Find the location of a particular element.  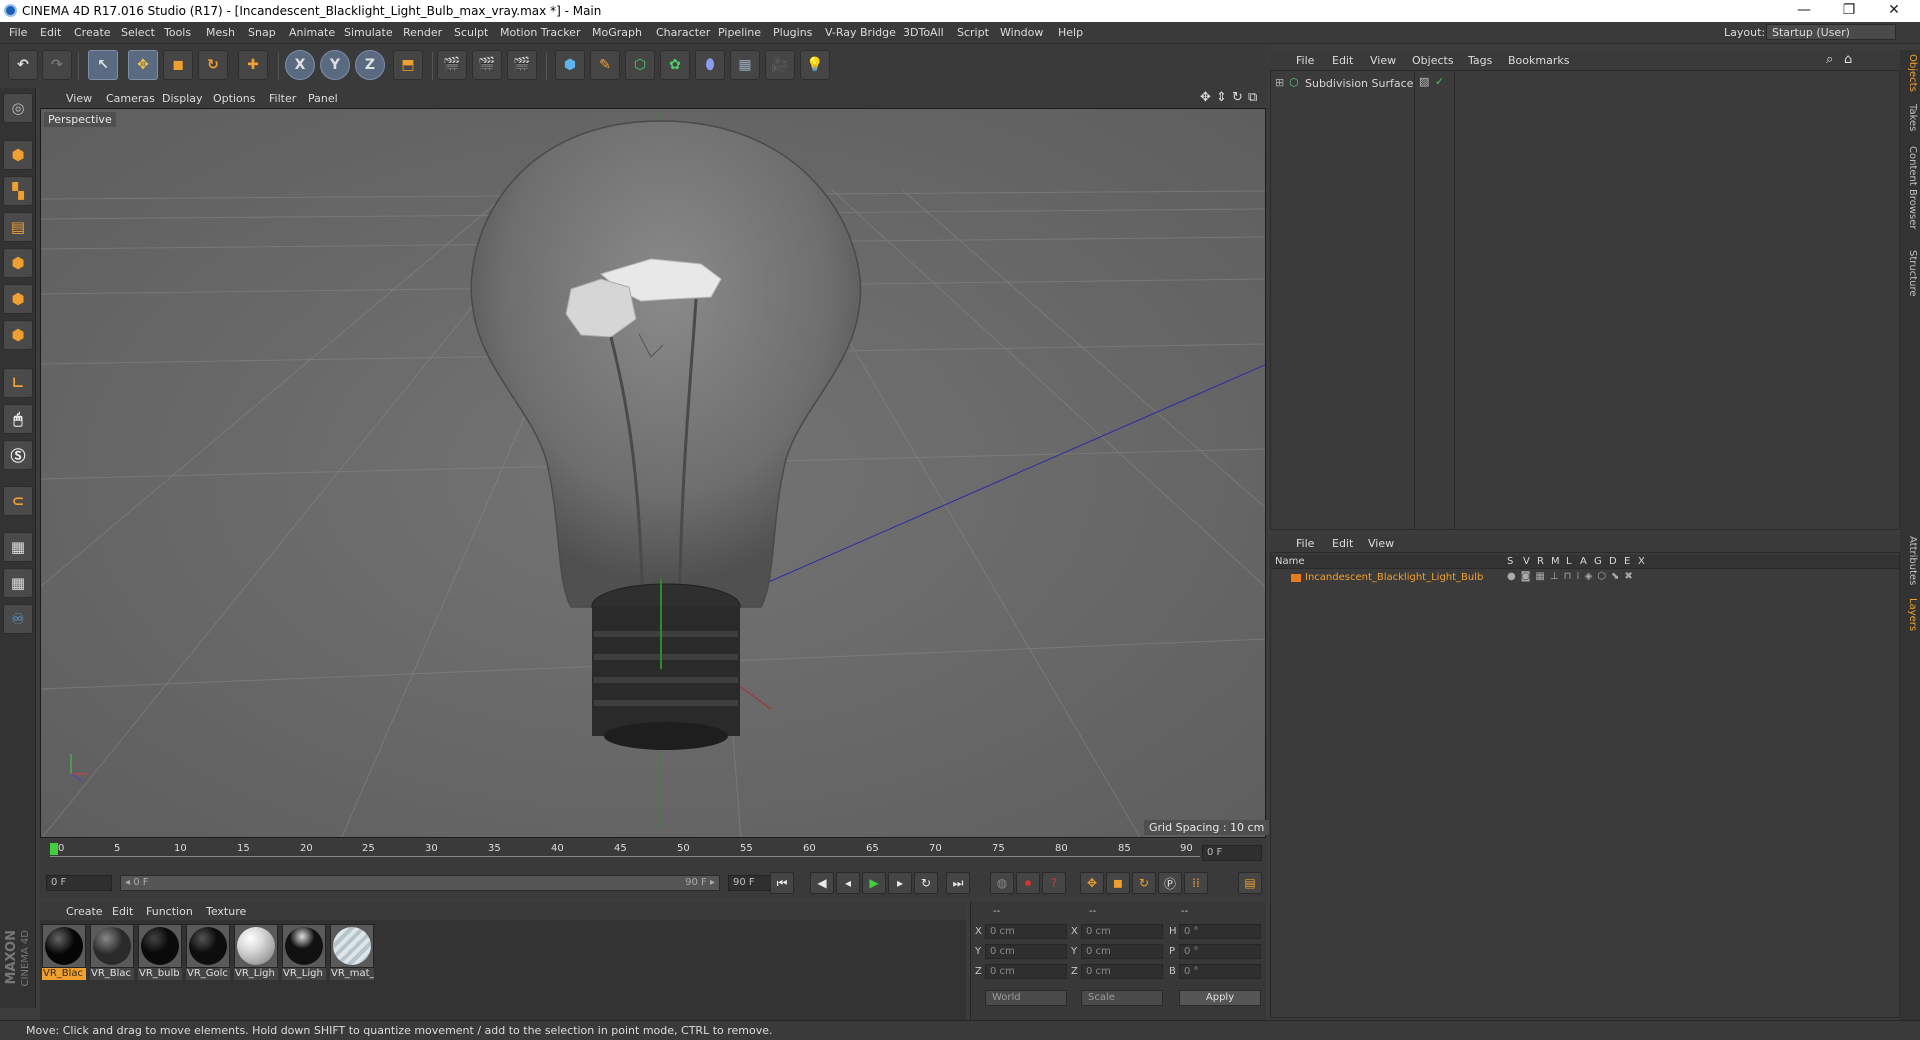

next-key-button: ↻ is located at coordinates (926, 883).